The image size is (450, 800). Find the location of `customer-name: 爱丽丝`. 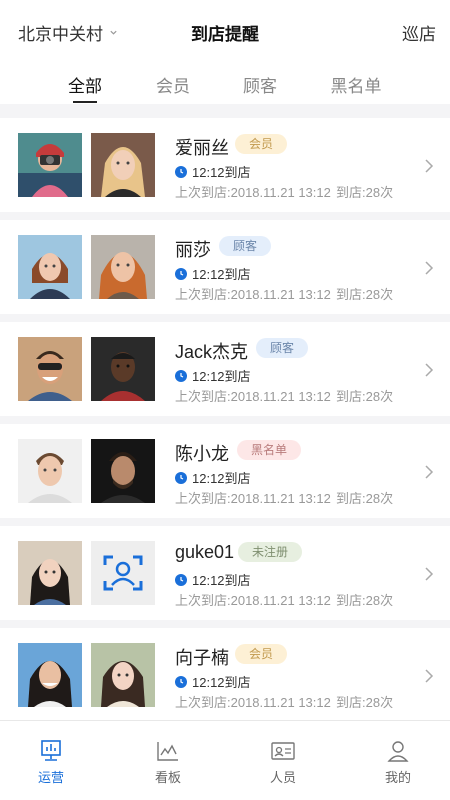

customer-name: 爱丽丝 is located at coordinates (202, 148).